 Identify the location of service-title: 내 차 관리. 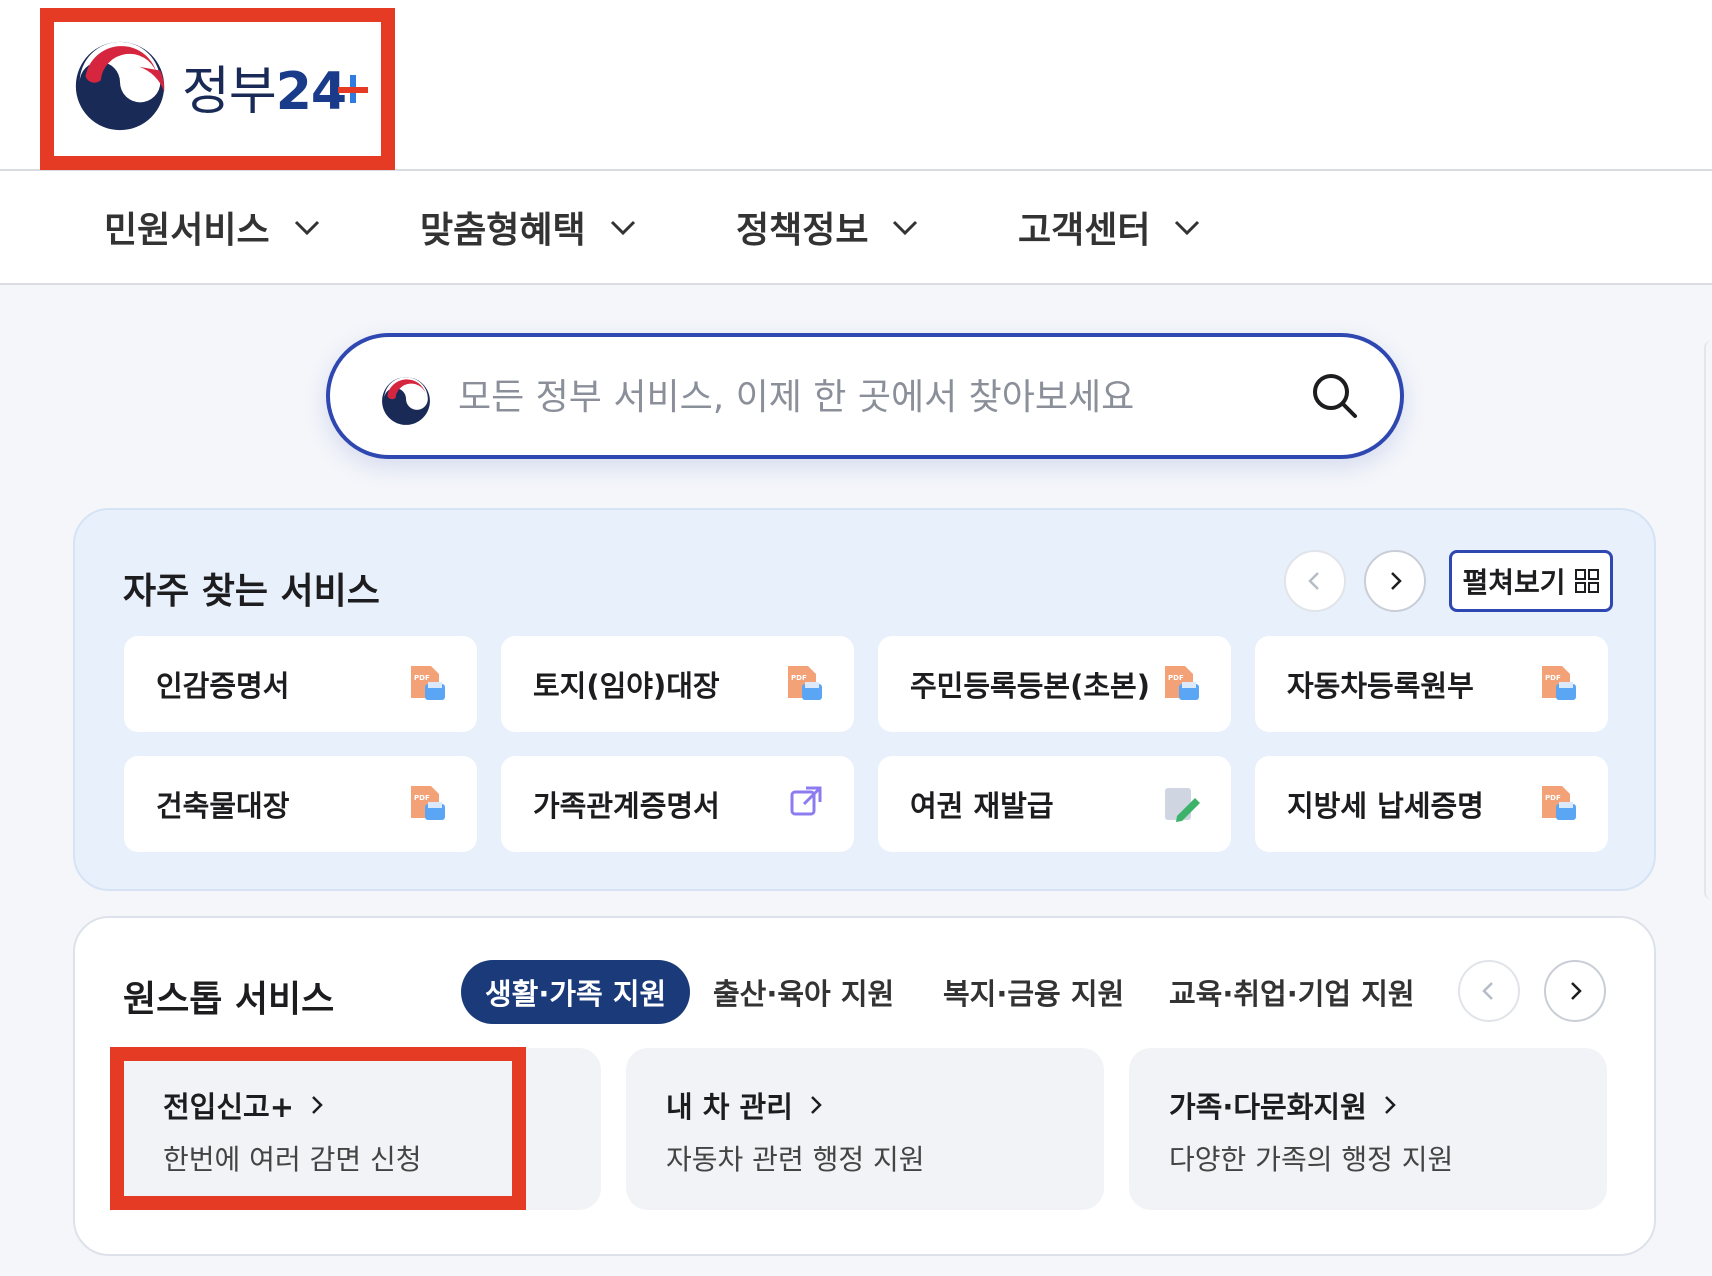
(745, 1105).